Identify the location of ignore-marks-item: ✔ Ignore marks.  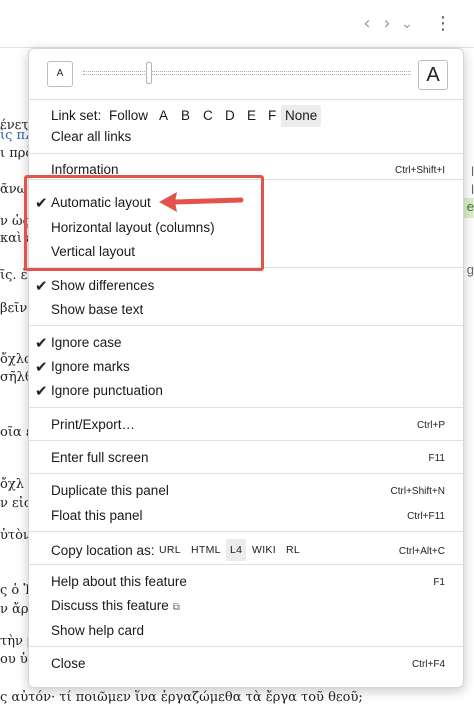
(246, 367).